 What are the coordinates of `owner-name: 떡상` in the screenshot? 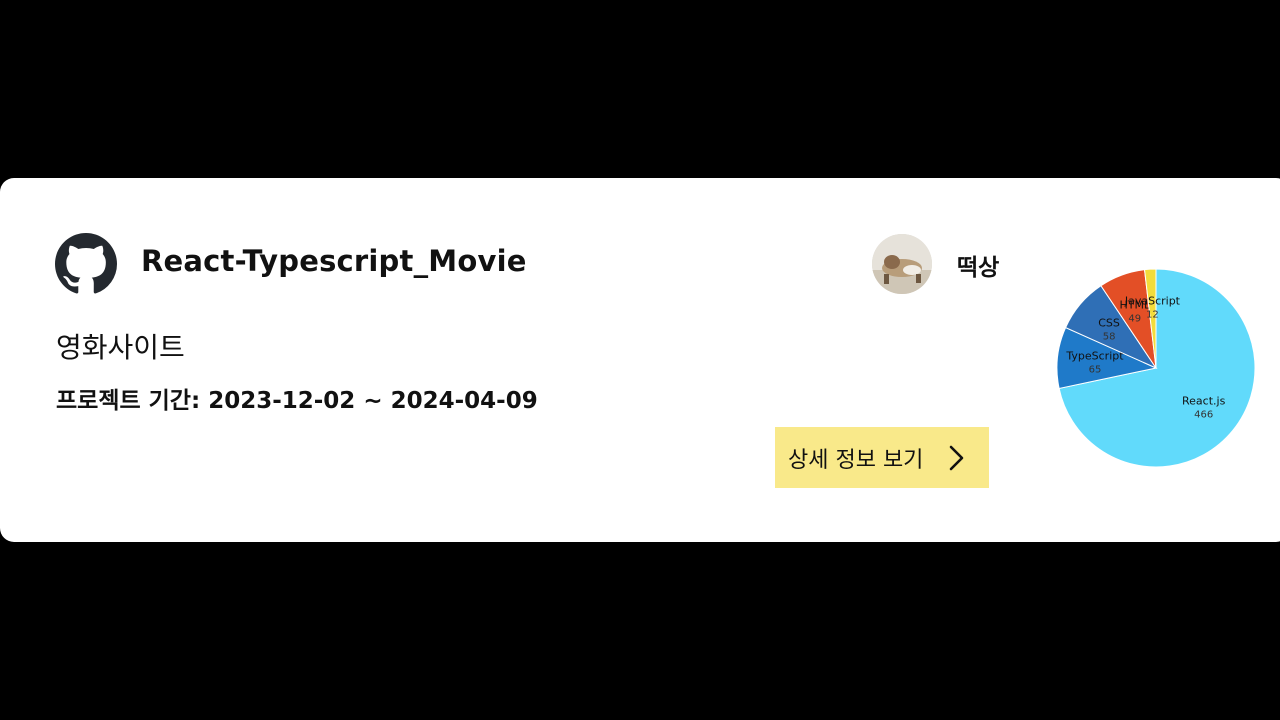 It's located at (978, 265).